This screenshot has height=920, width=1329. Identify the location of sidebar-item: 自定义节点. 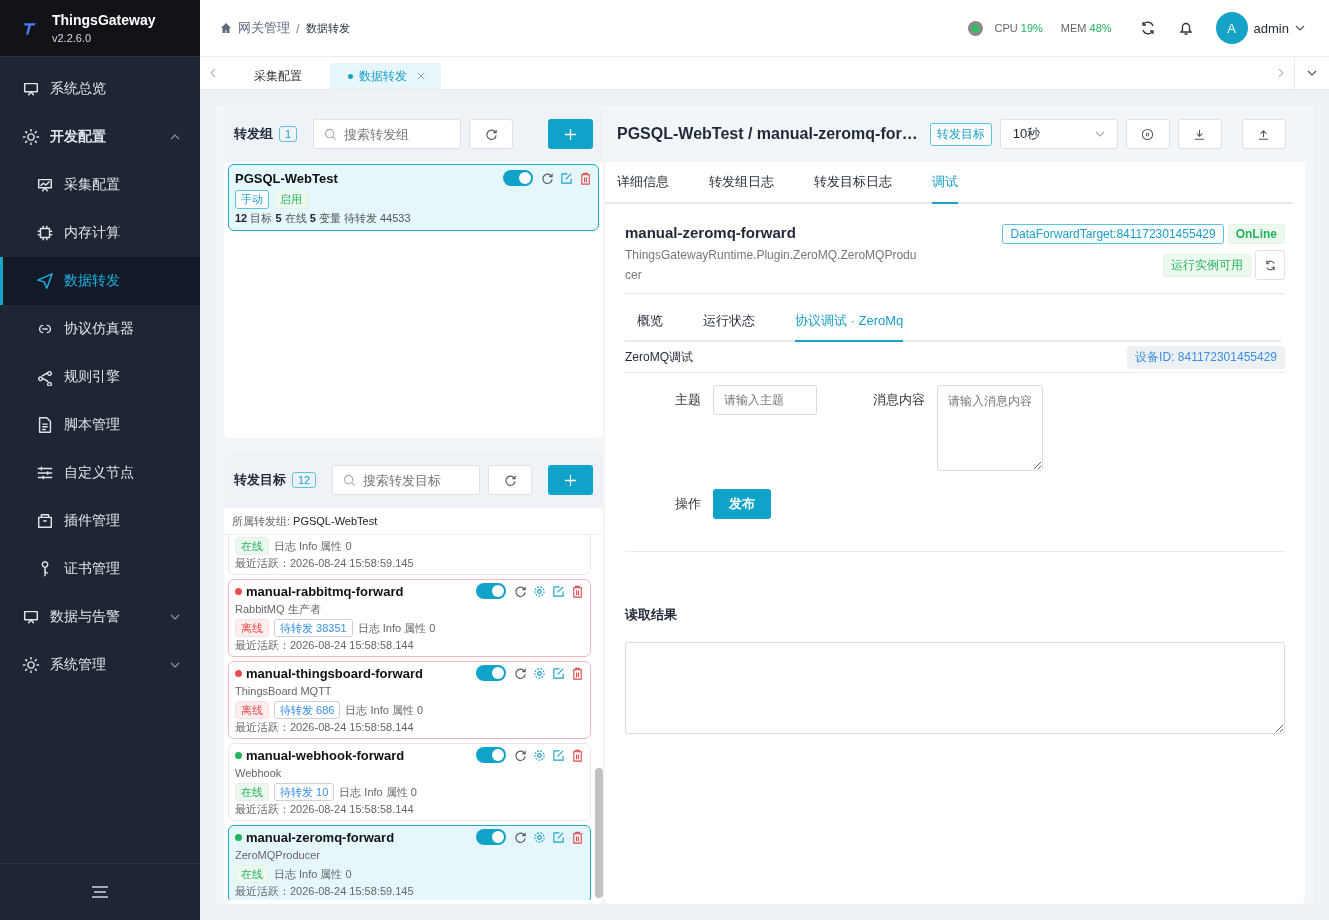
(100, 473).